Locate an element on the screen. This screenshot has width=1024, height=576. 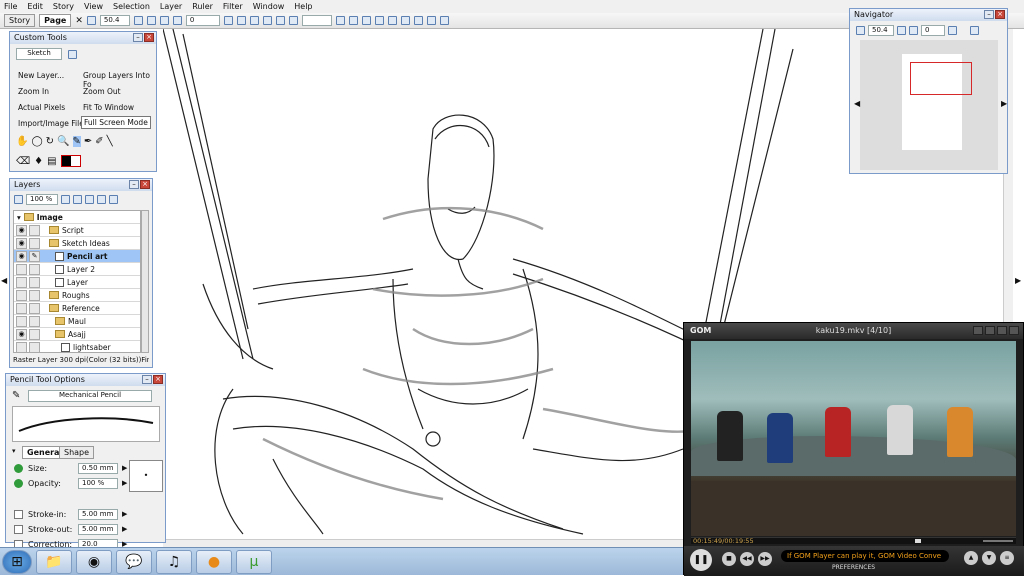
navigator-menu-icon is located at coordinates (974, 30).